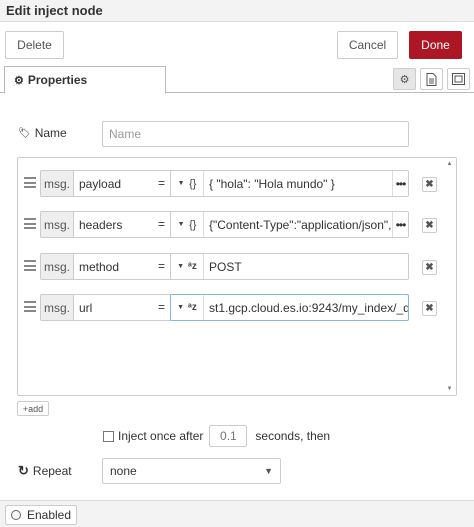 The width and height of the screenshot is (474, 527). Describe the element at coordinates (435, 45) in the screenshot. I see `done-button: Done` at that location.